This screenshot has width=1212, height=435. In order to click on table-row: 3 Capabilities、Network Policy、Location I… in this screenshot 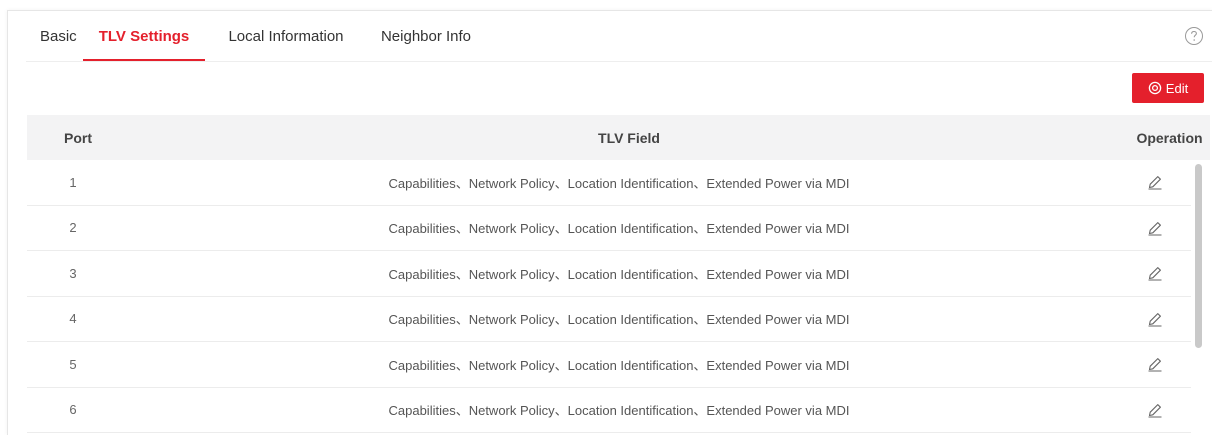, I will do `click(609, 274)`.